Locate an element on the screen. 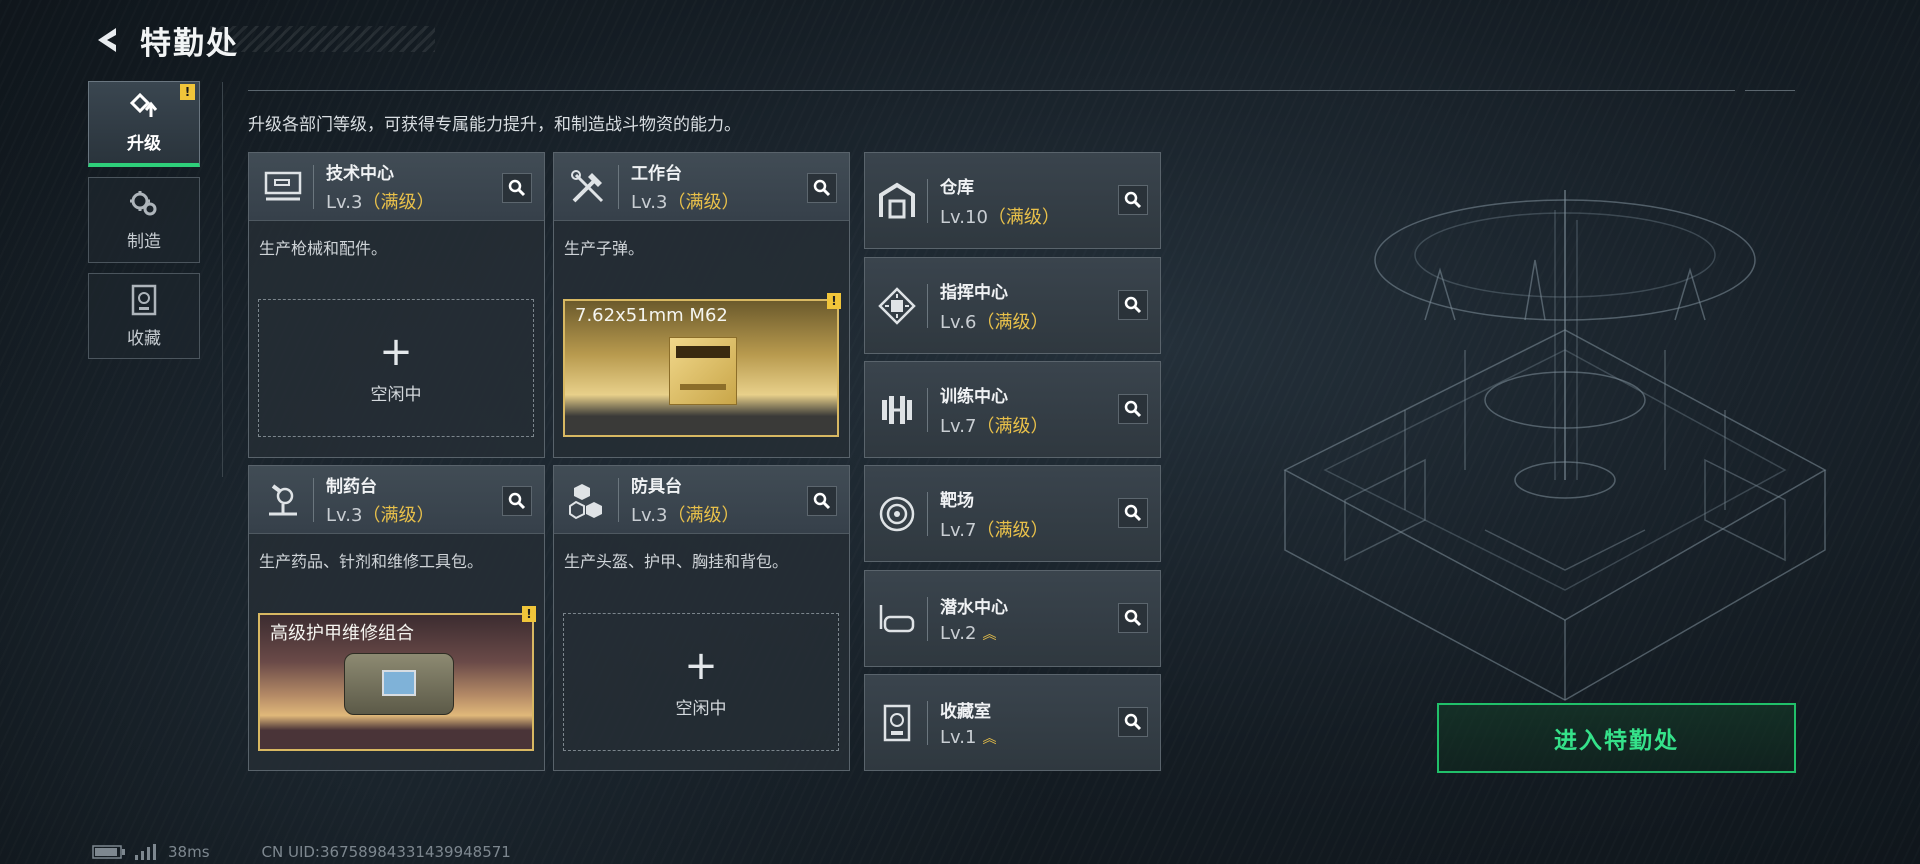 The image size is (1920, 864). craft-gear-icon is located at coordinates (143, 202).